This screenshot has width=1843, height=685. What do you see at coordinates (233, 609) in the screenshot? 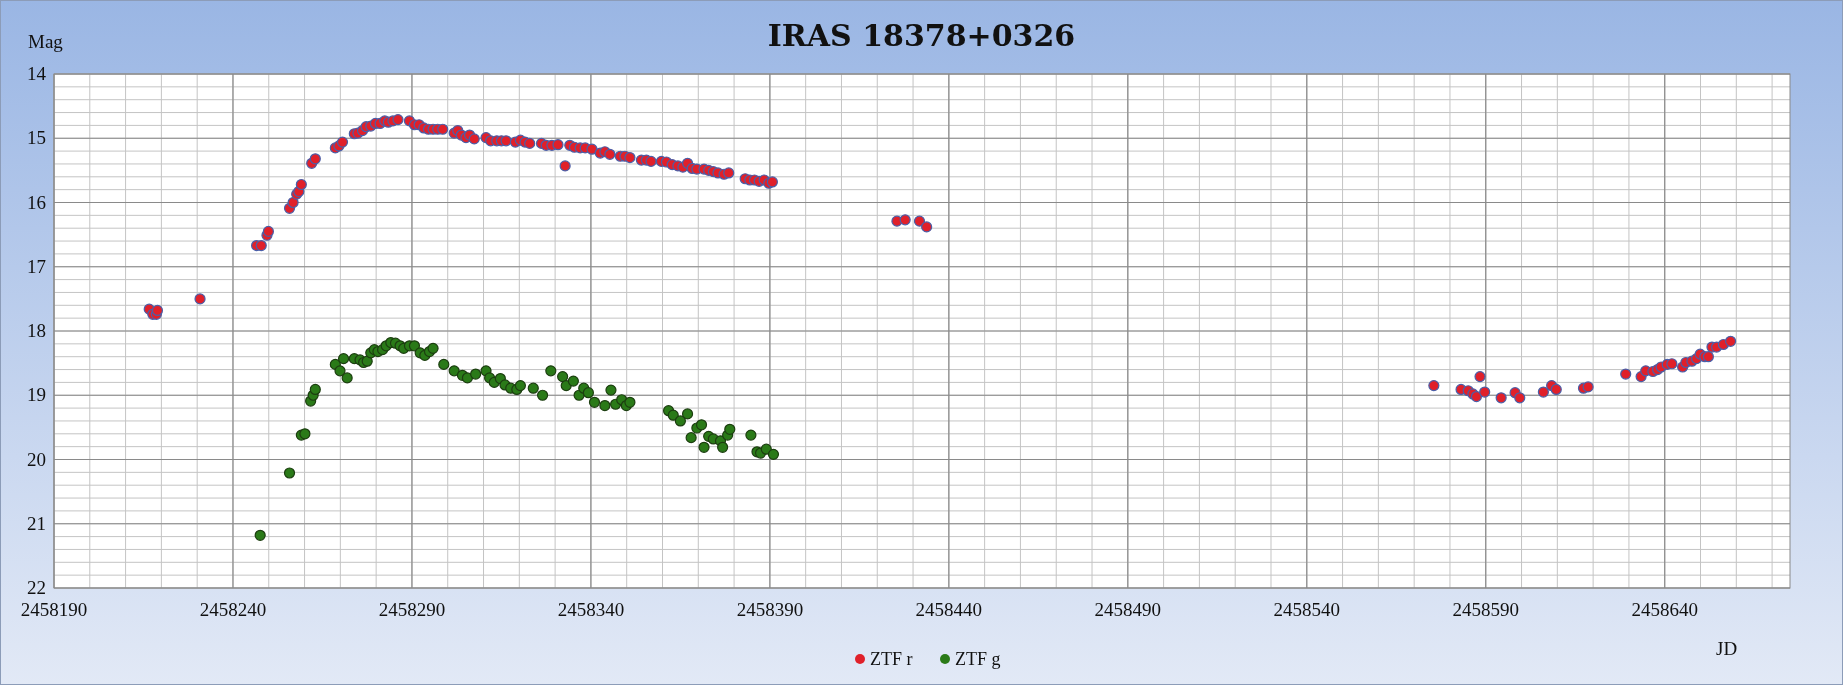
I see `x-tick-label: 2458240` at bounding box center [233, 609].